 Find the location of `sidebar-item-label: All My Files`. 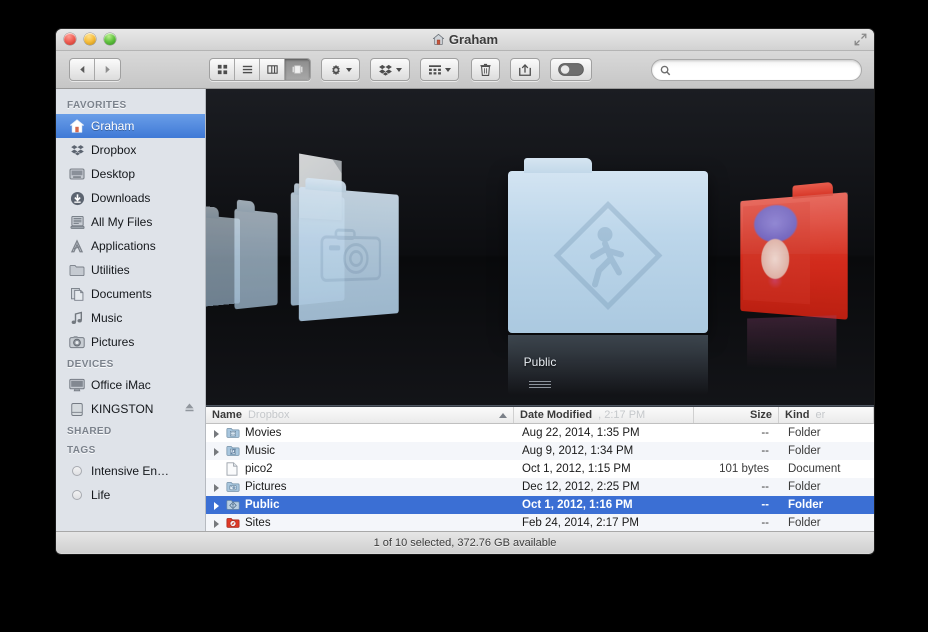

sidebar-item-label: All My Files is located at coordinates (122, 222).